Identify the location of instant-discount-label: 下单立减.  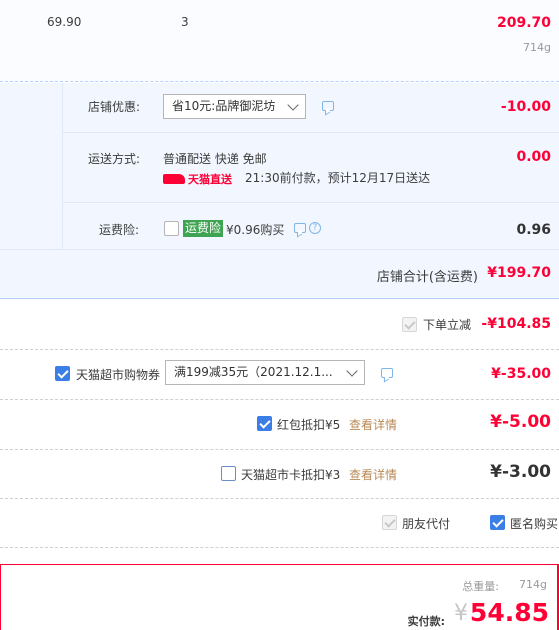
(447, 325).